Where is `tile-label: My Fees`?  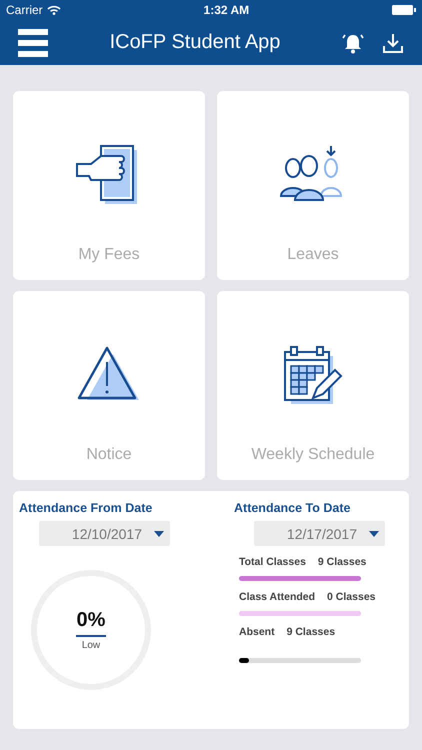
tile-label: My Fees is located at coordinates (109, 255).